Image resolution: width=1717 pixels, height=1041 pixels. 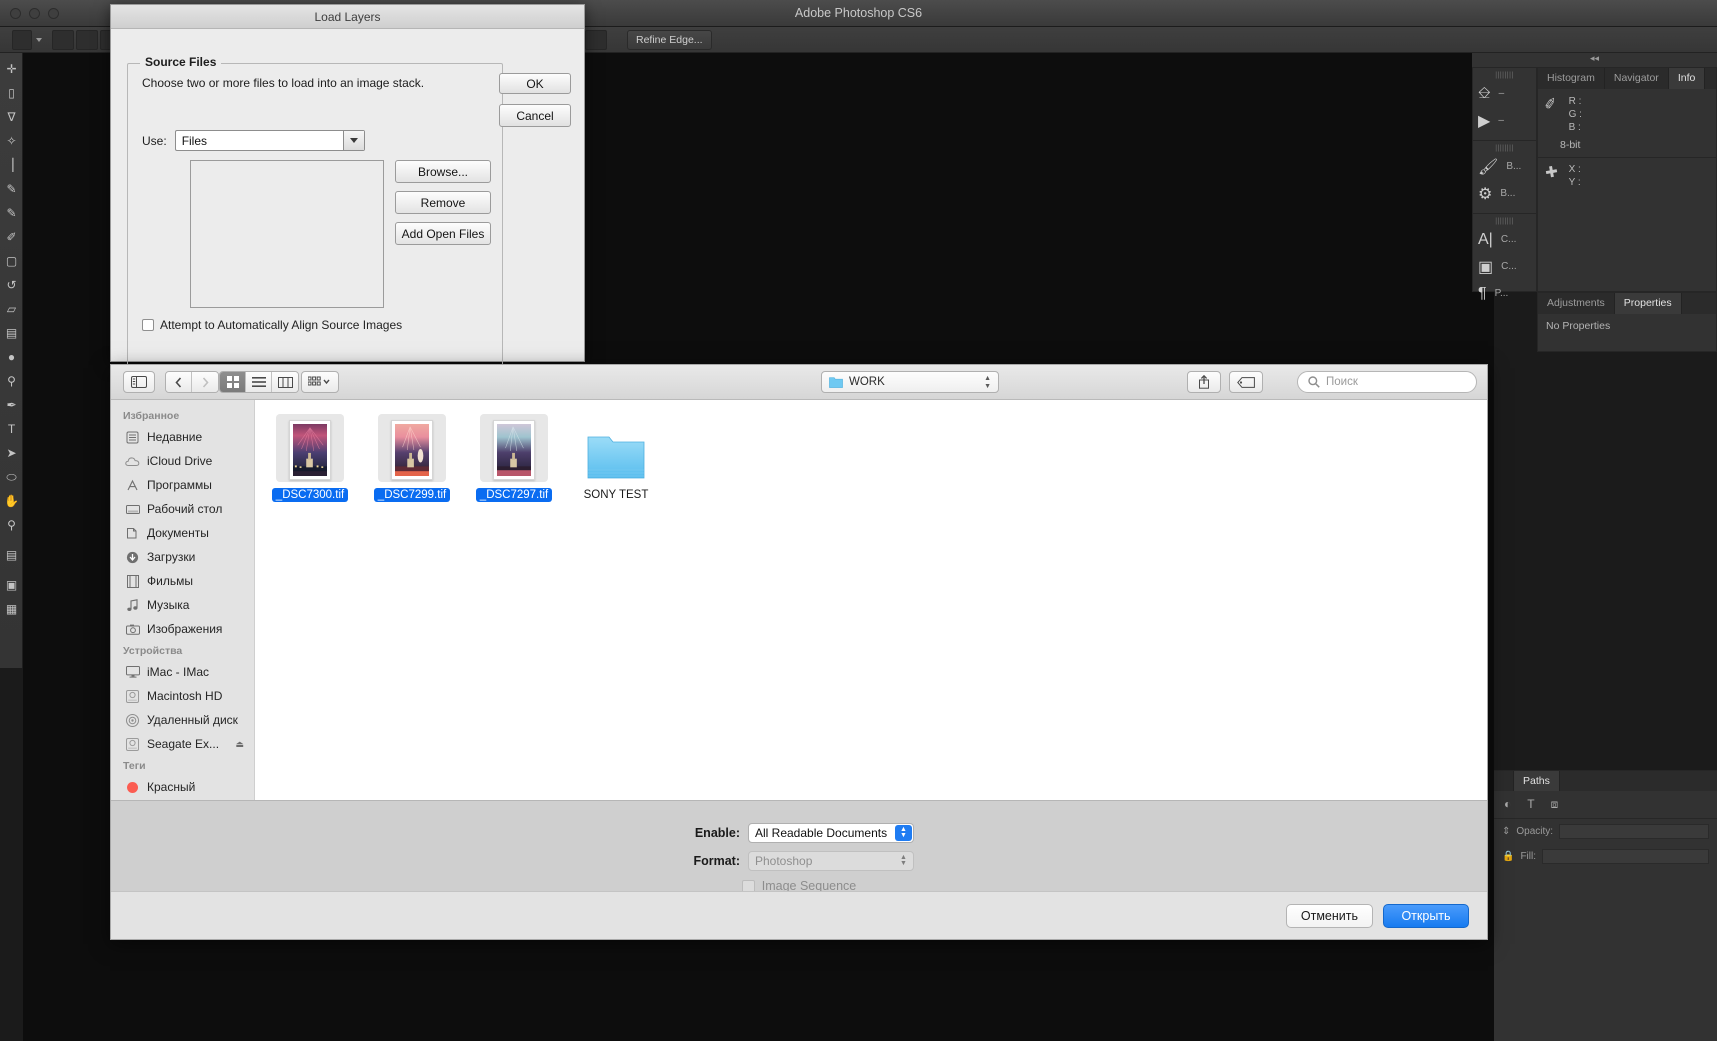 I want to click on search-field: Поиск, so click(x=1387, y=382).